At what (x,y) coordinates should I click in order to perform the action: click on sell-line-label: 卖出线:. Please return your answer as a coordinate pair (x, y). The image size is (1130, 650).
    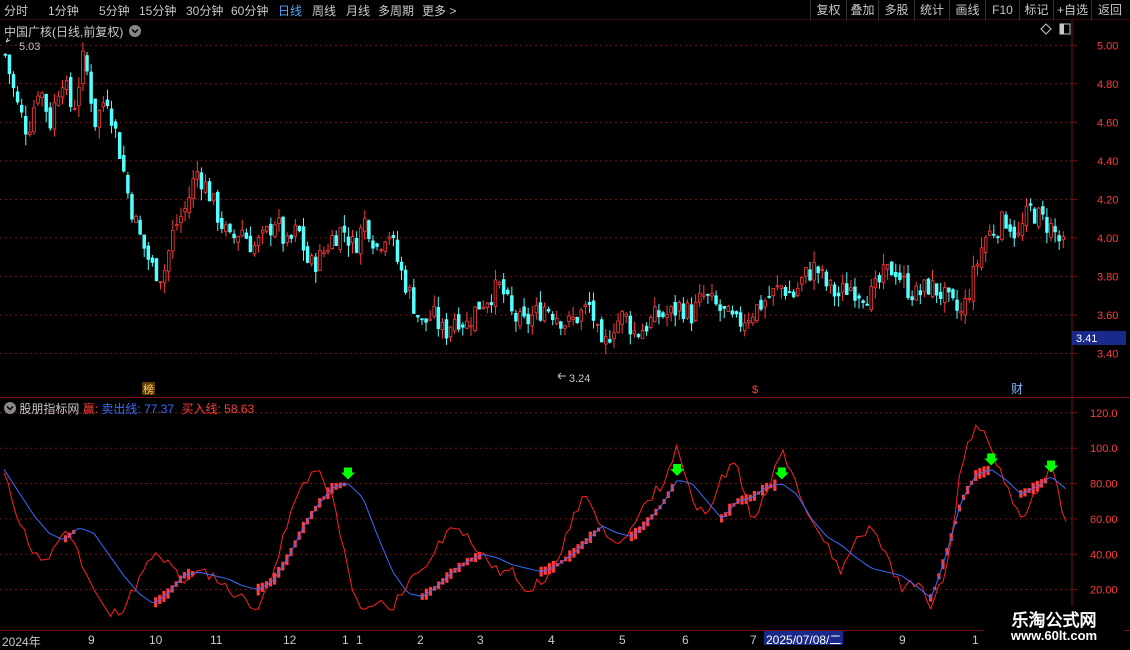
    Looking at the image, I should click on (121, 409).